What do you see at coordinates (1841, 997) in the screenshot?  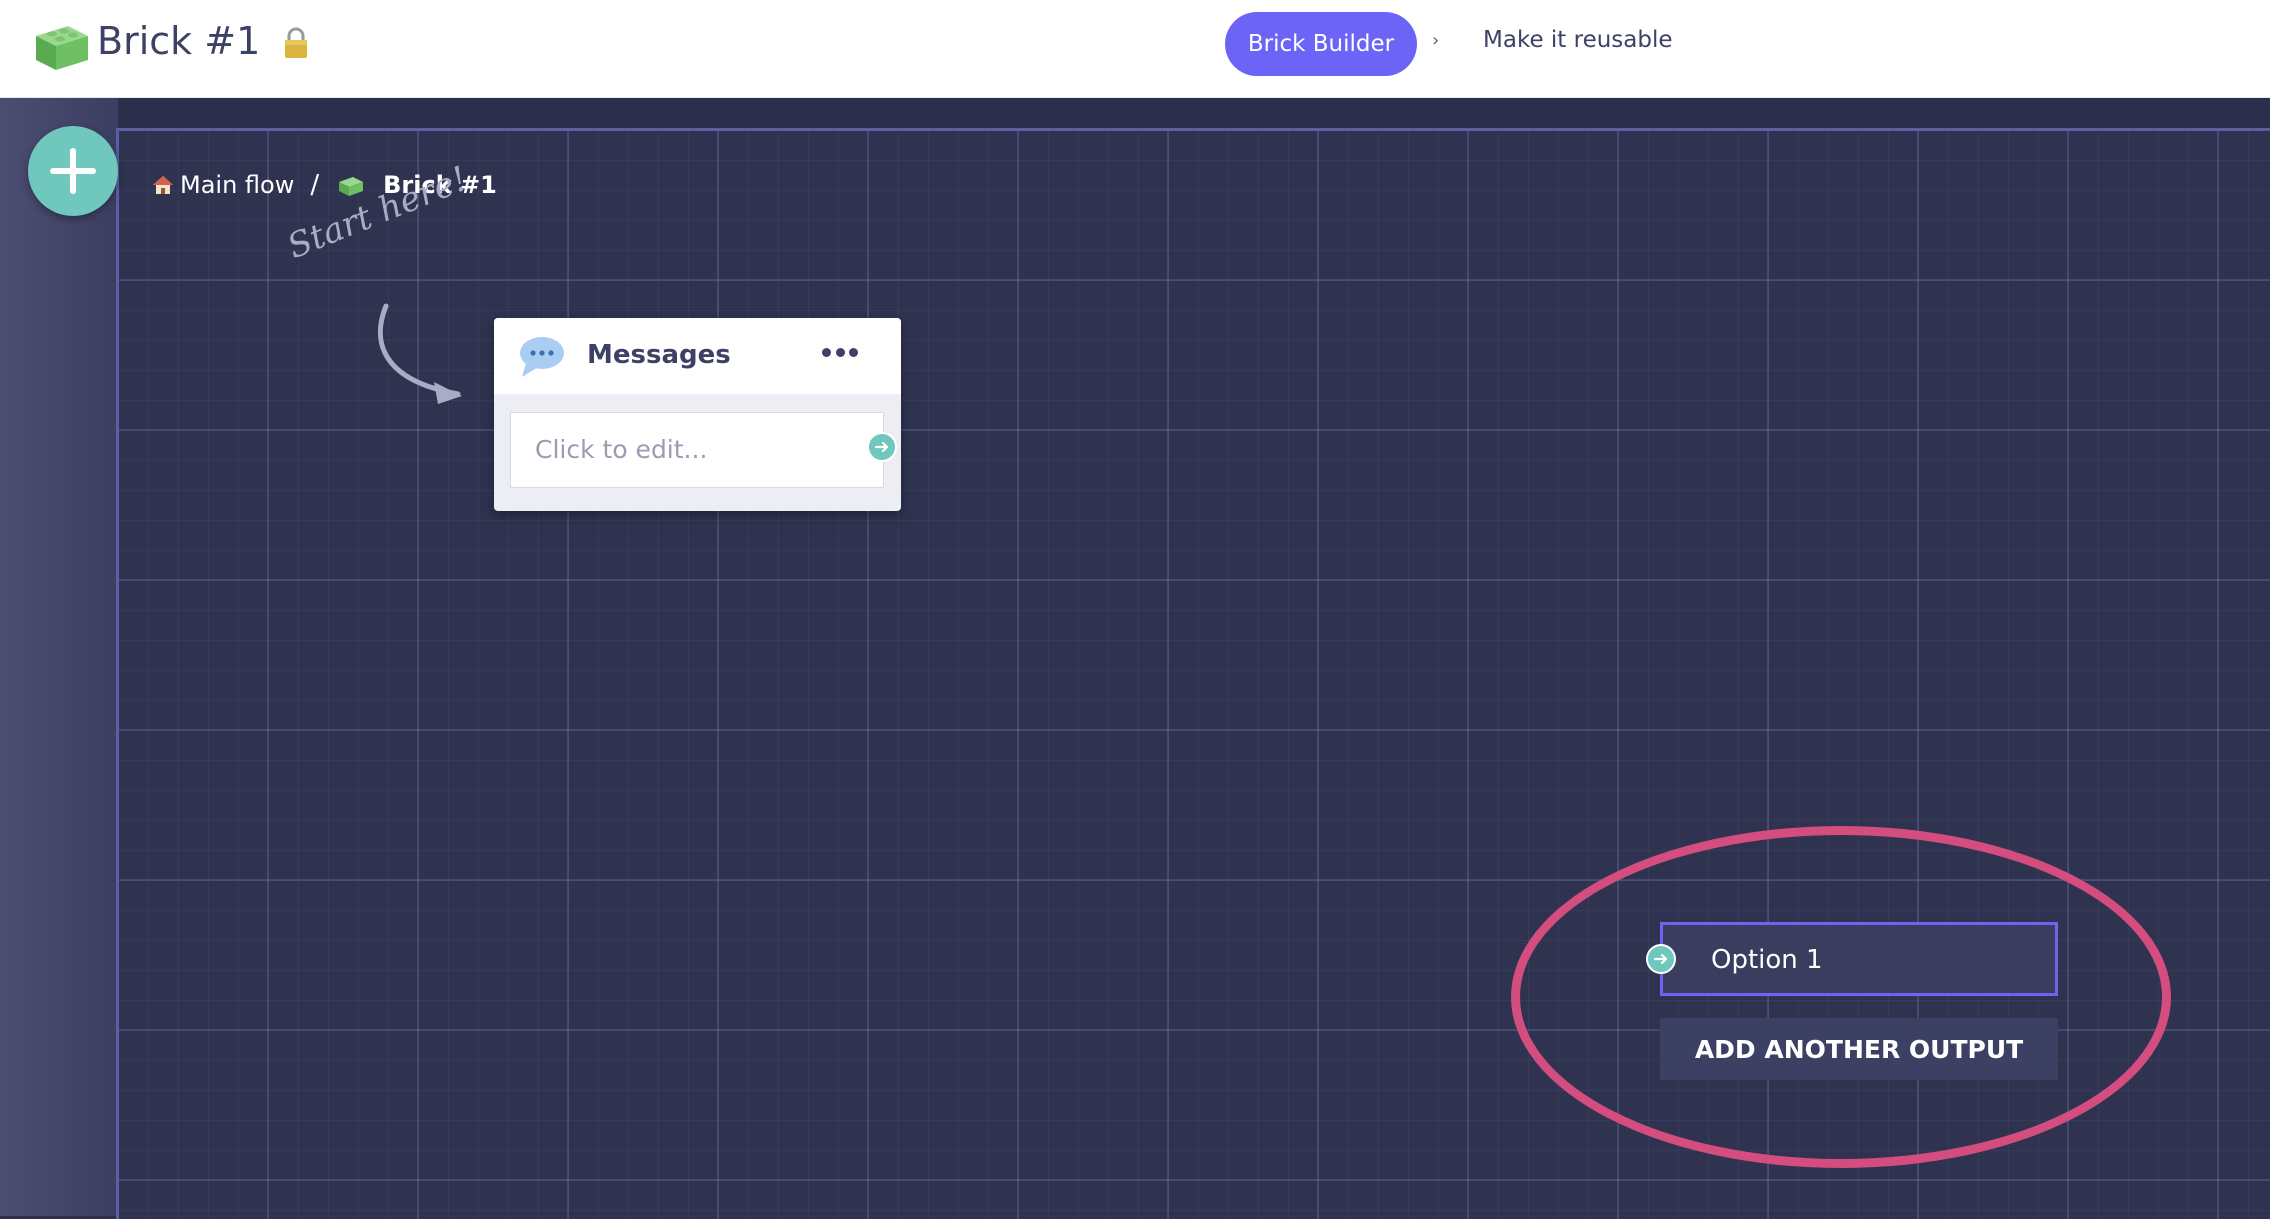 I see `highlight-ellipse` at bounding box center [1841, 997].